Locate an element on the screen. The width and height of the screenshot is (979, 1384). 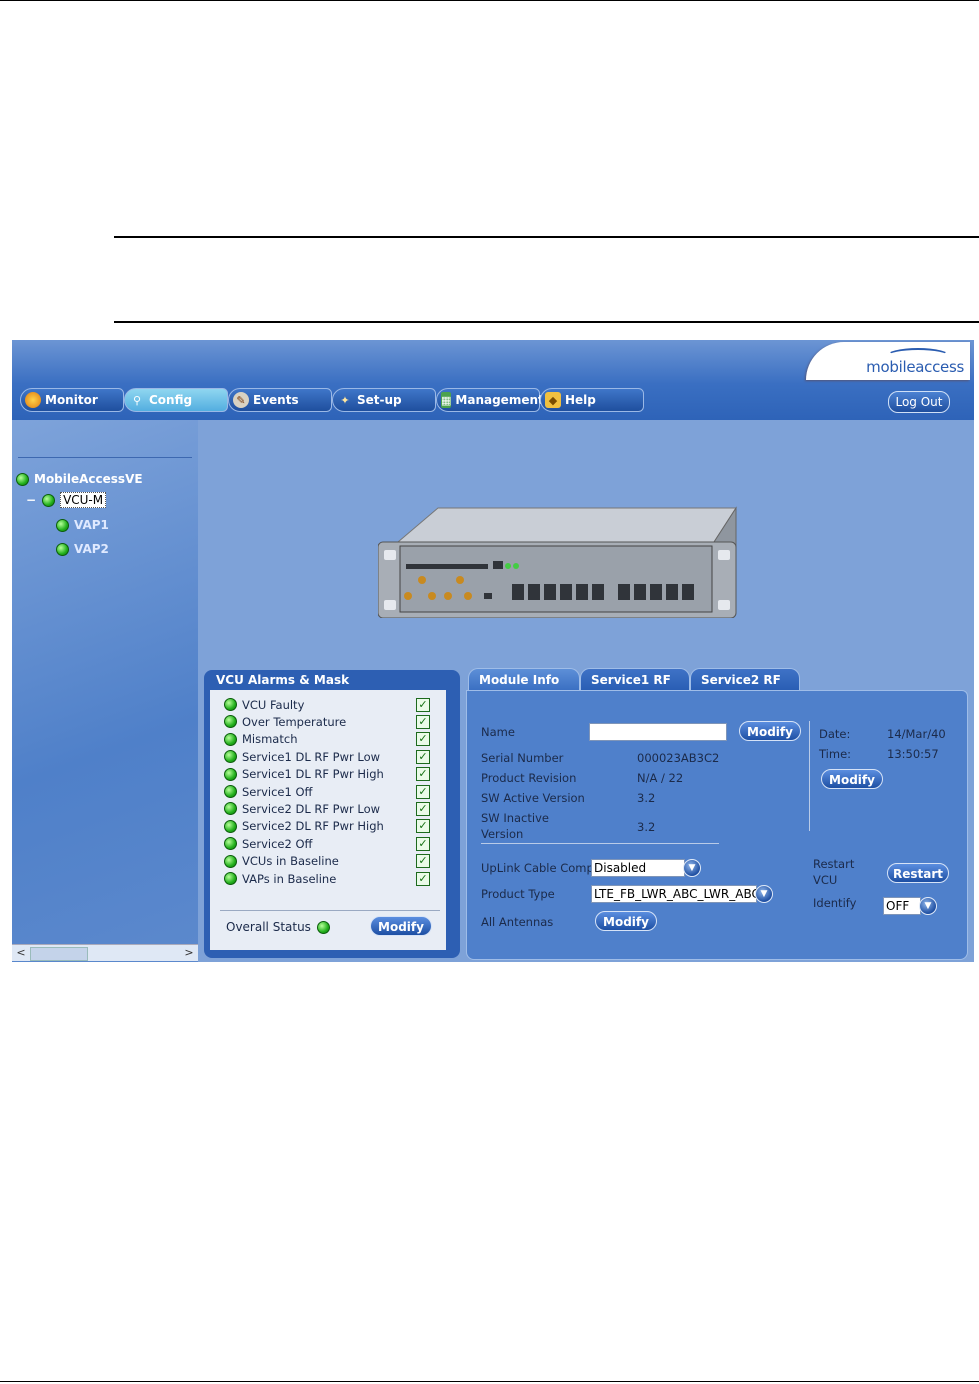
revision-value: N/A / 22 is located at coordinates (660, 778).